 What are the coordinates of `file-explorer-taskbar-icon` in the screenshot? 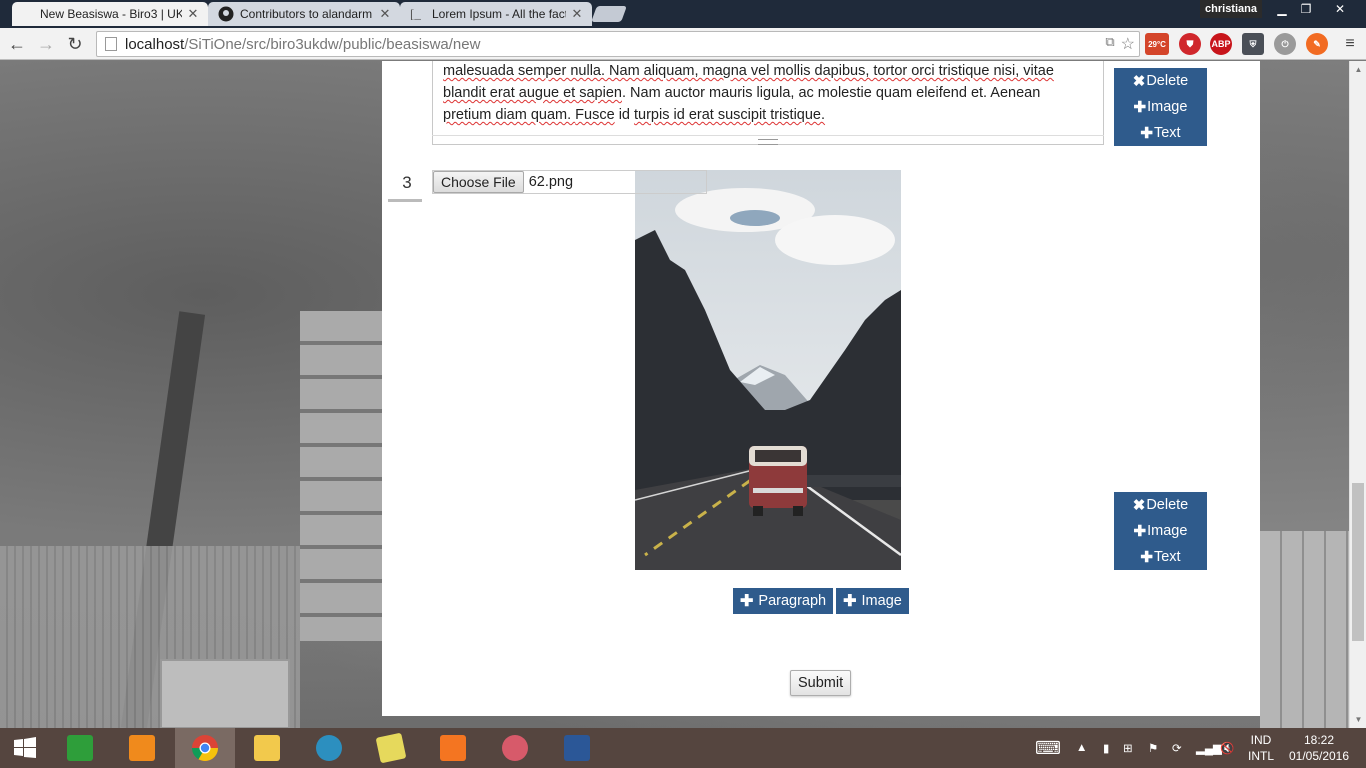 It's located at (267, 748).